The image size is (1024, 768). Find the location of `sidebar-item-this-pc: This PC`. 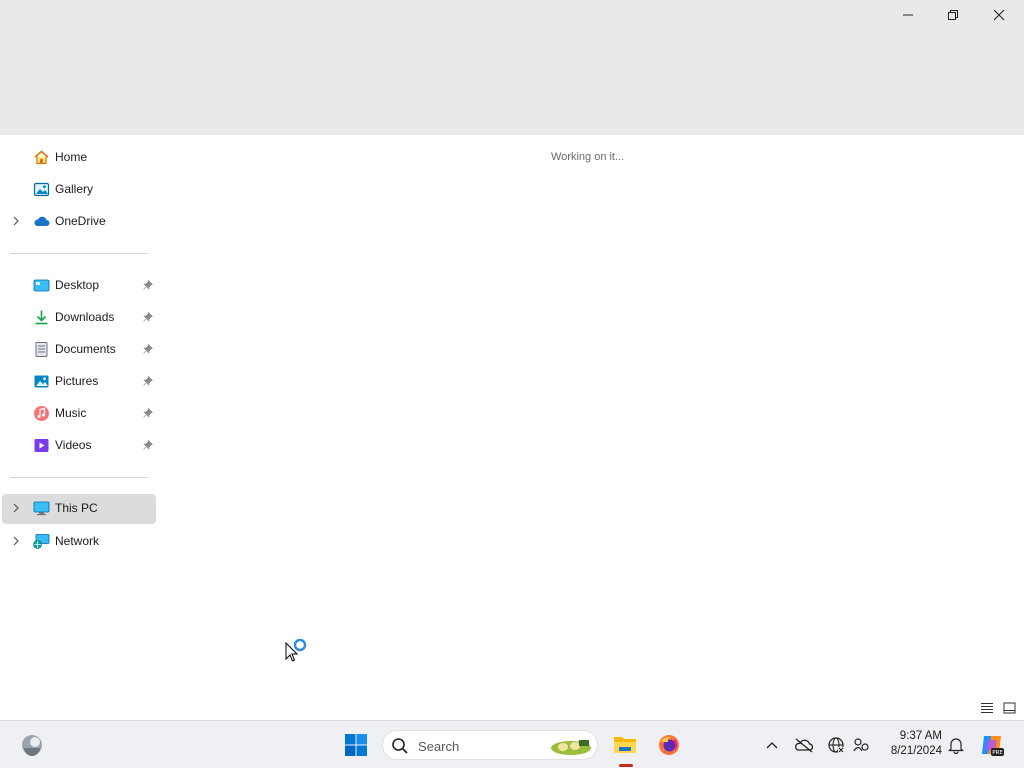

sidebar-item-this-pc: This PC is located at coordinates (79, 509).